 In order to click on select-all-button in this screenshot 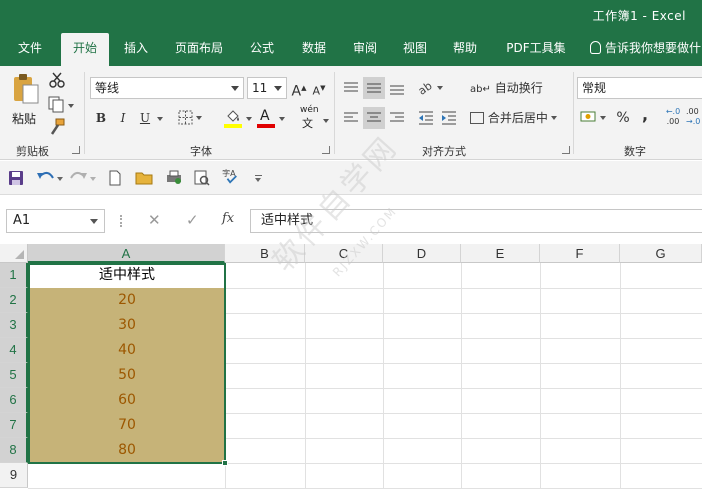, I will do `click(14, 253)`.